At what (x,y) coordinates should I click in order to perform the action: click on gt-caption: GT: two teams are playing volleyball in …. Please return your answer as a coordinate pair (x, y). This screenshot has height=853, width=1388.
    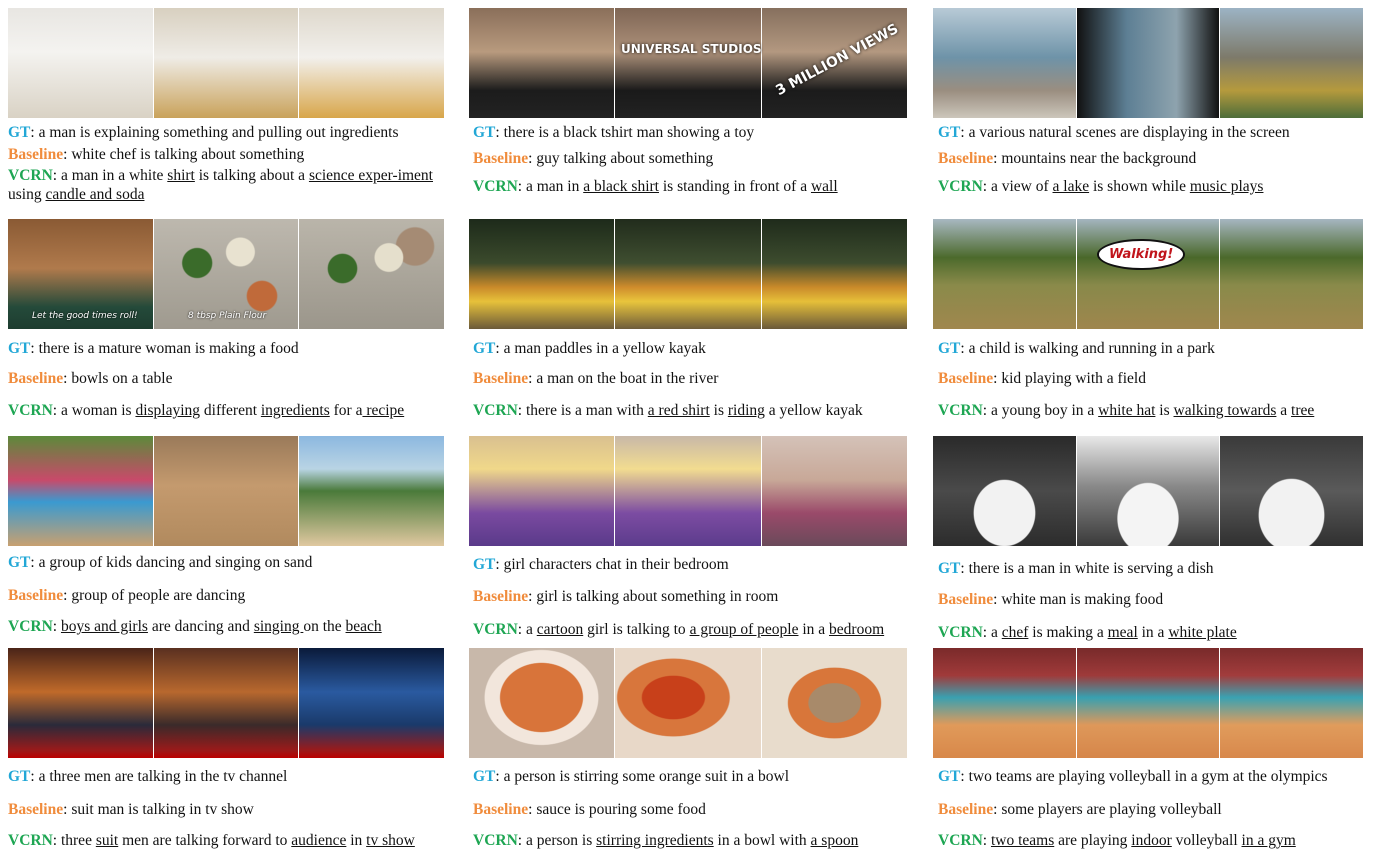
    Looking at the image, I should click on (1133, 776).